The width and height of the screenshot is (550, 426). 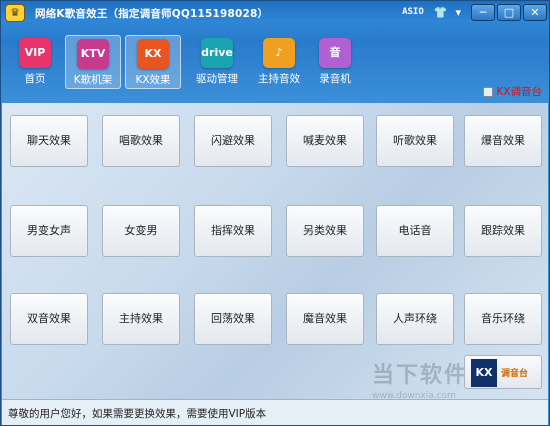 What do you see at coordinates (217, 79) in the screenshot?
I see `tool-label: 驱动管理` at bounding box center [217, 79].